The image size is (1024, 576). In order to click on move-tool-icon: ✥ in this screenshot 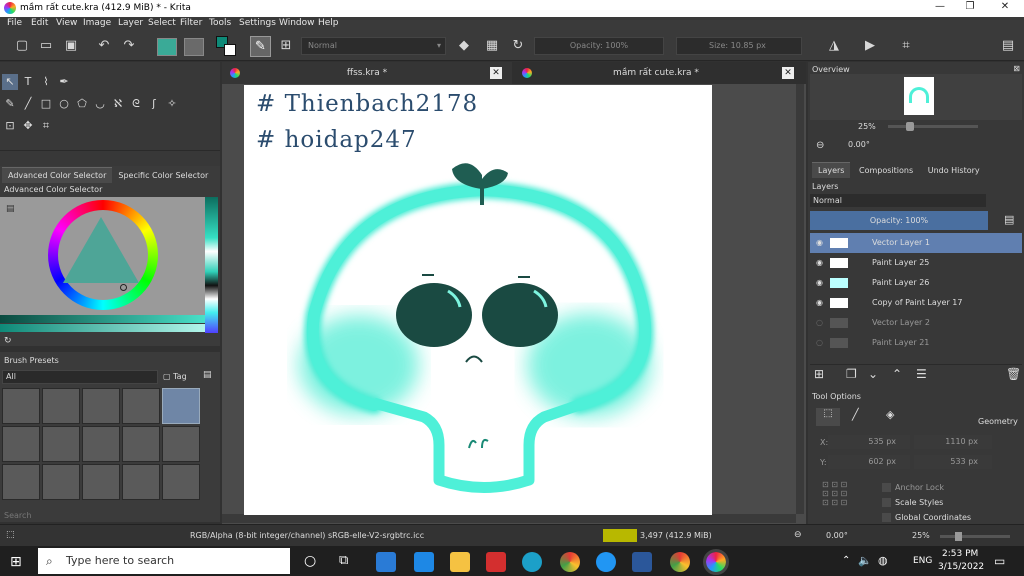, I will do `click(28, 126)`.